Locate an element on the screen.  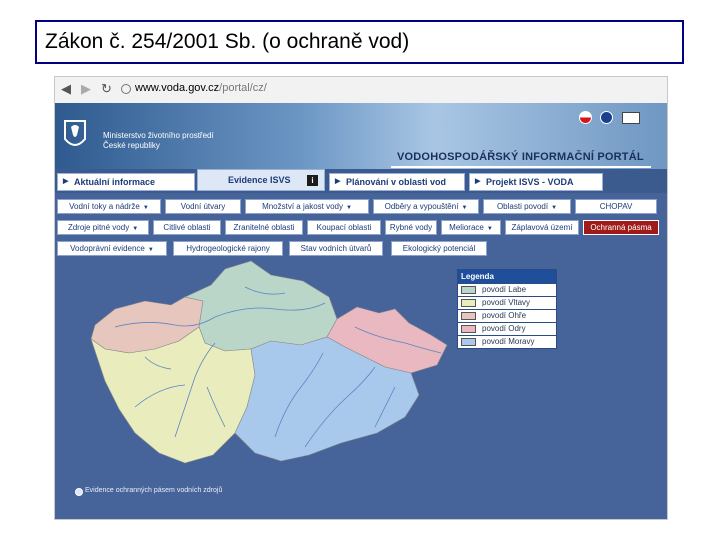
mail-icon is located at coordinates (630, 117).